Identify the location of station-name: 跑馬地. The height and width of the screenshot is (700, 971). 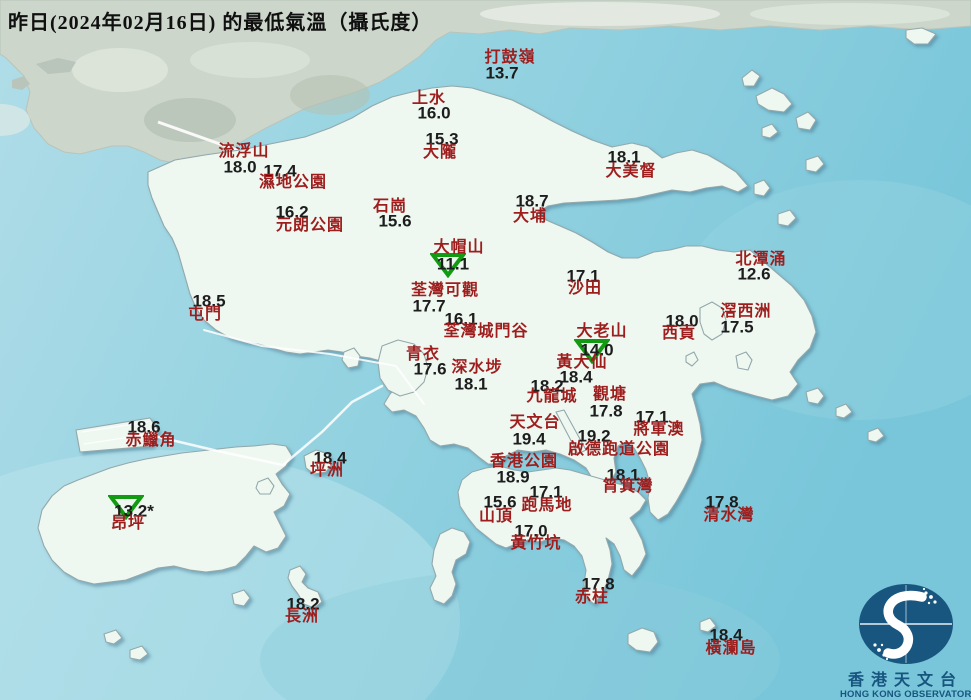
(547, 505).